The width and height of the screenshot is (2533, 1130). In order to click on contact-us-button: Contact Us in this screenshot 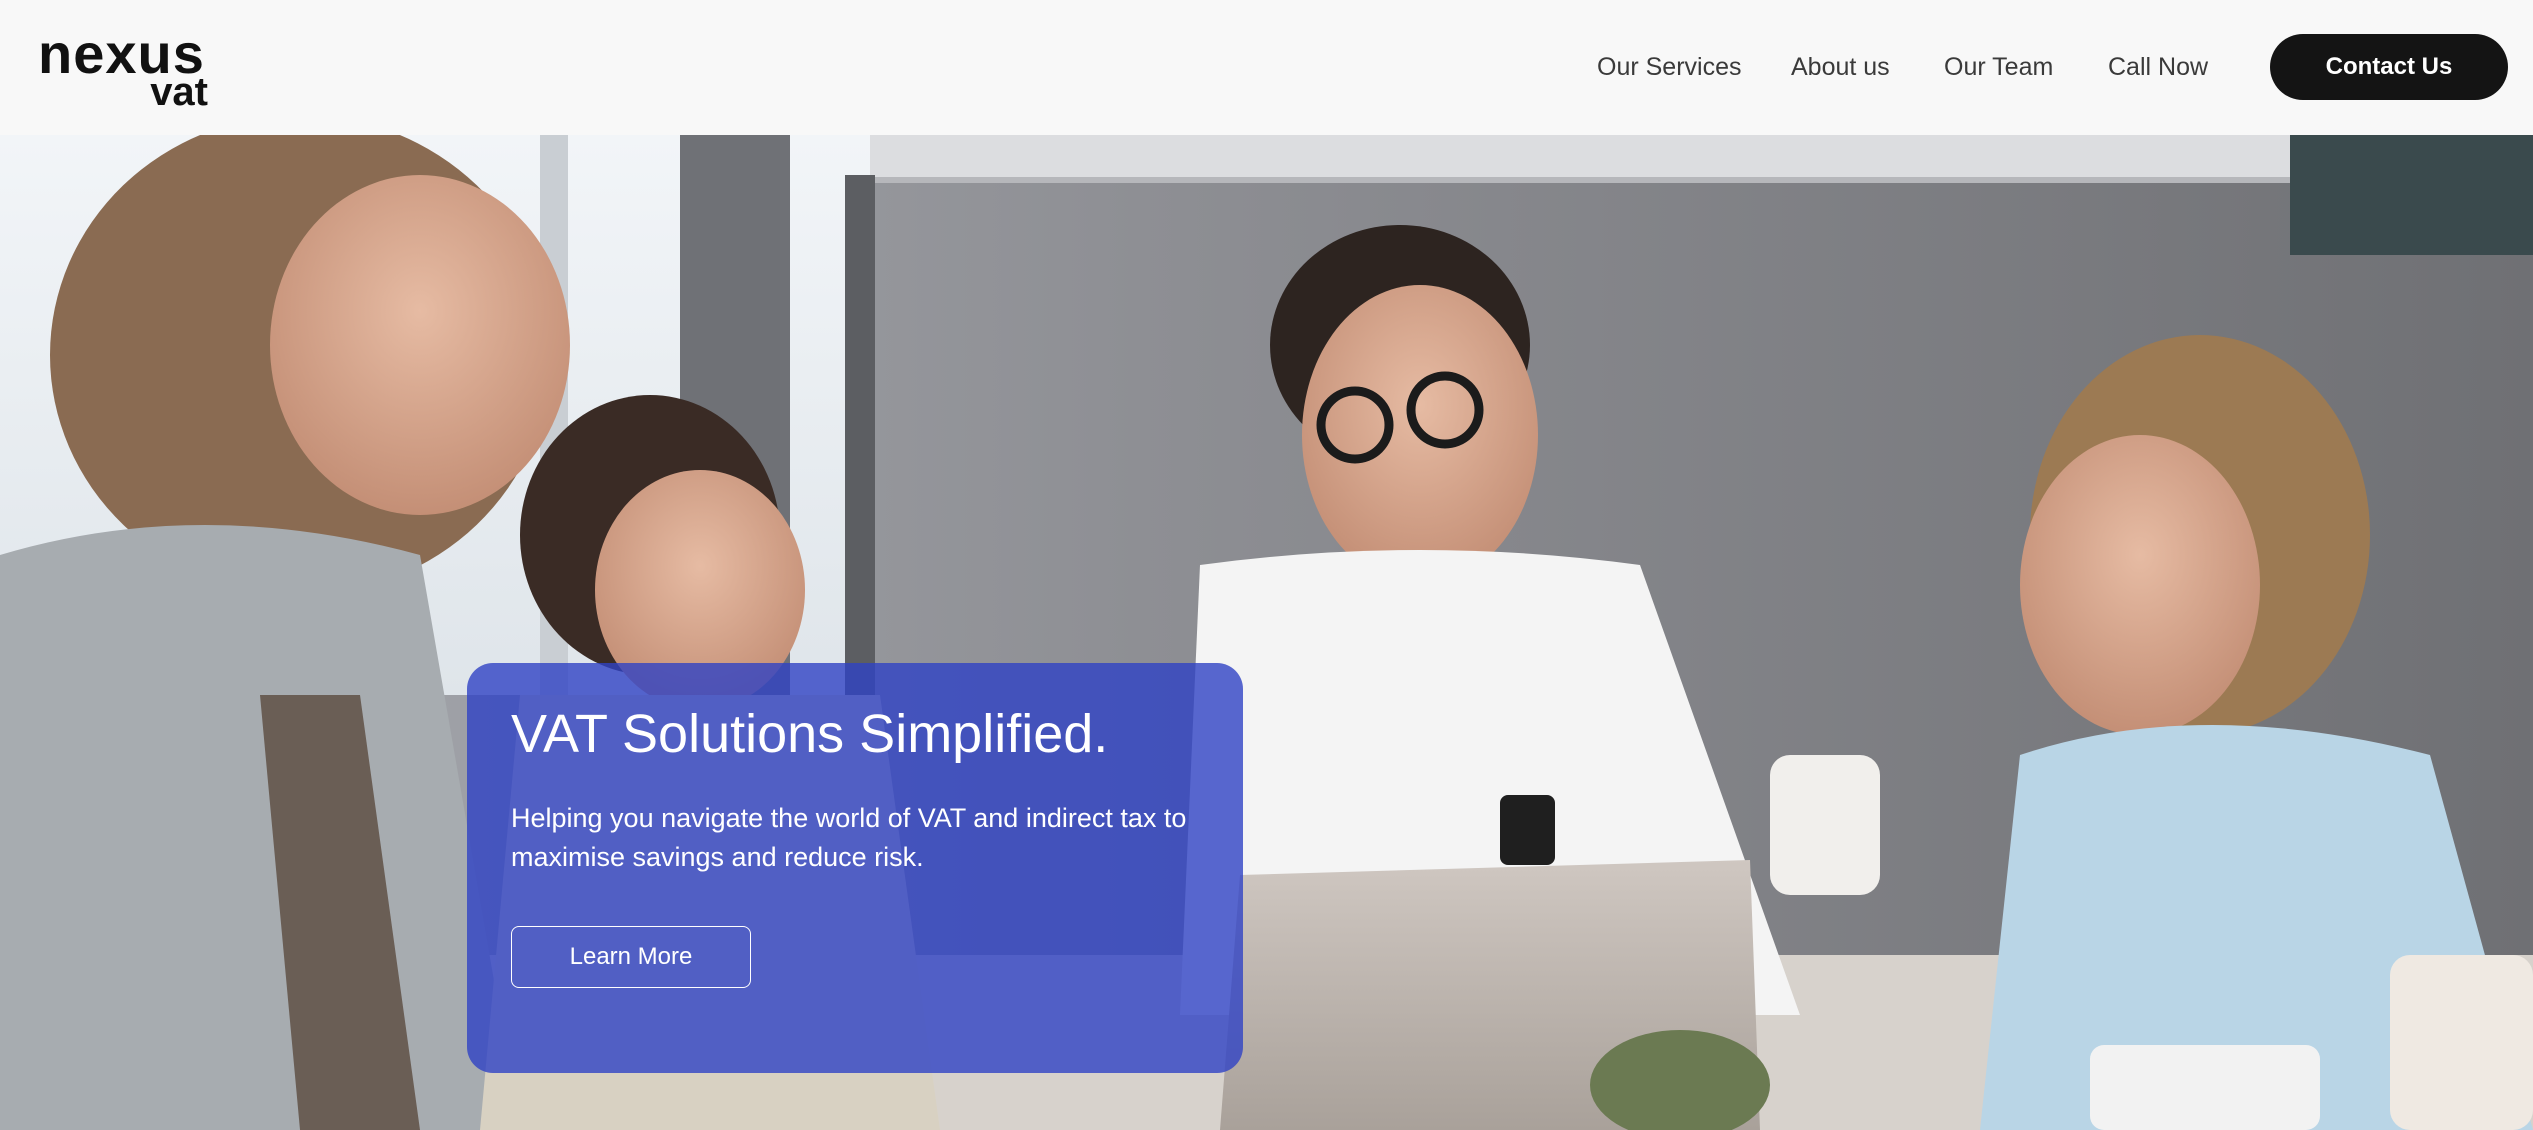, I will do `click(2389, 67)`.